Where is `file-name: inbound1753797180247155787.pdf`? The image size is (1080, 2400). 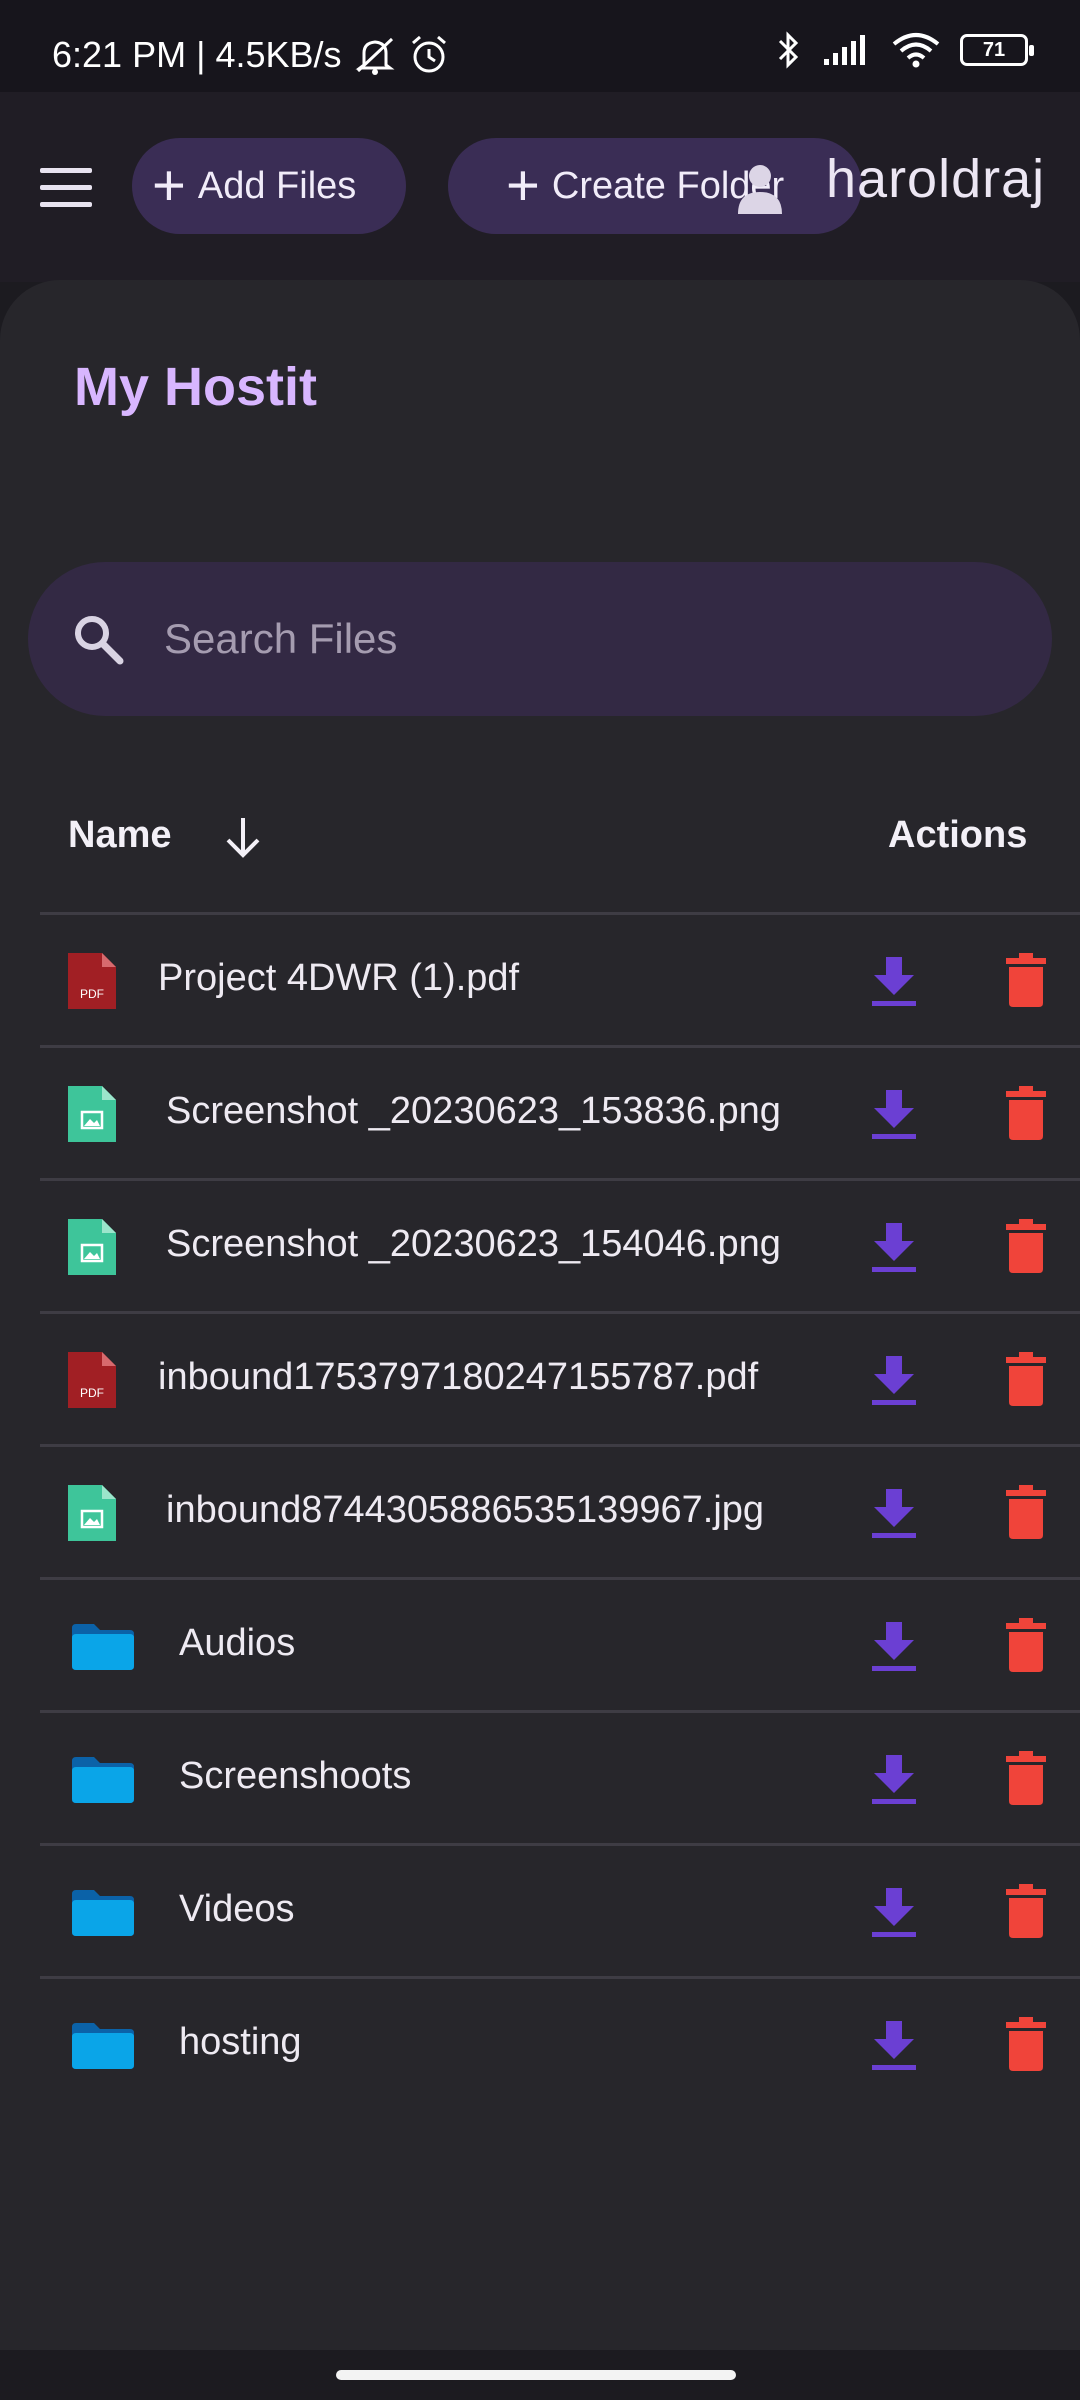 file-name: inbound1753797180247155787.pdf is located at coordinates (458, 1377).